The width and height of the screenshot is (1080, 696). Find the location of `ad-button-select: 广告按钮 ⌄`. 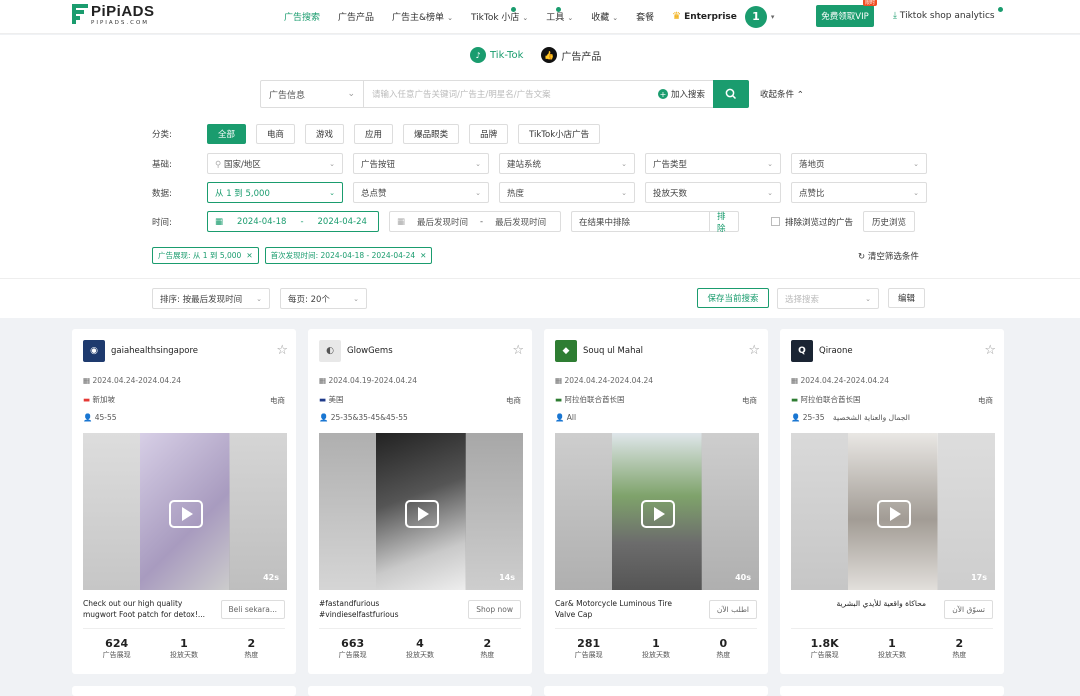

ad-button-select: 广告按钮 ⌄ is located at coordinates (421, 163).